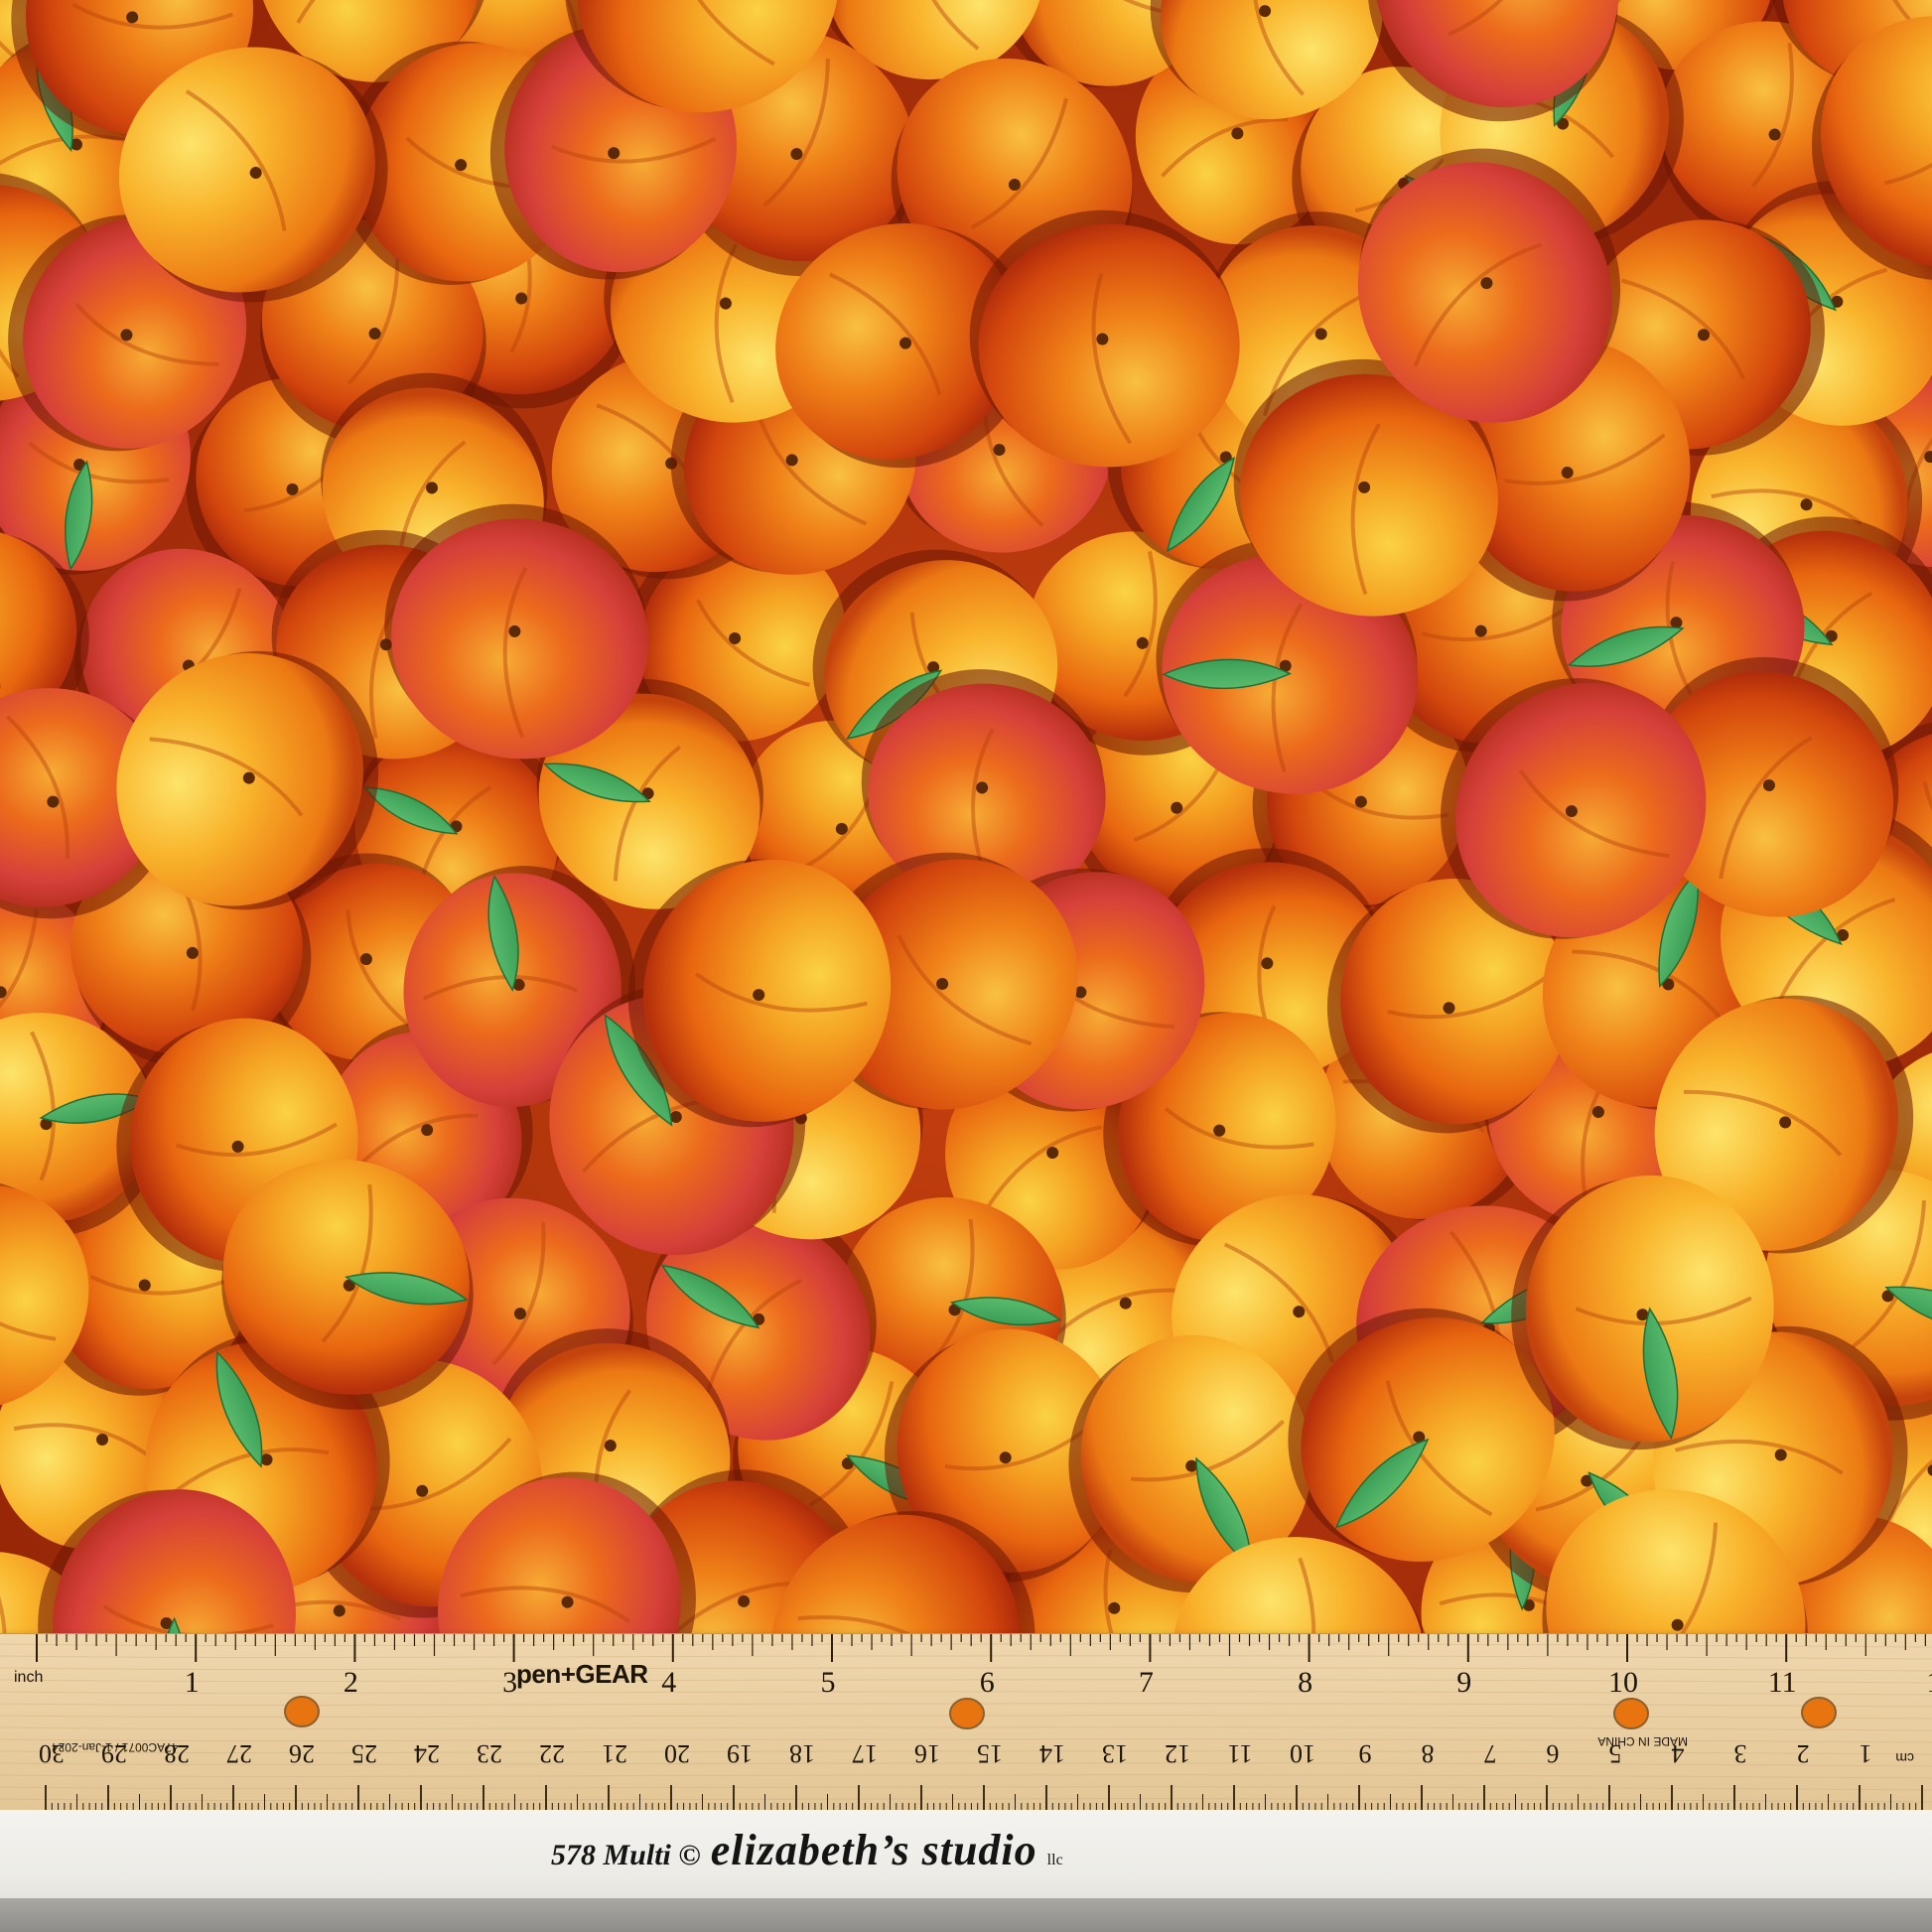  I want to click on ruler-code: 47AC0071 / 1-Jan-2024, so click(116, 1747).